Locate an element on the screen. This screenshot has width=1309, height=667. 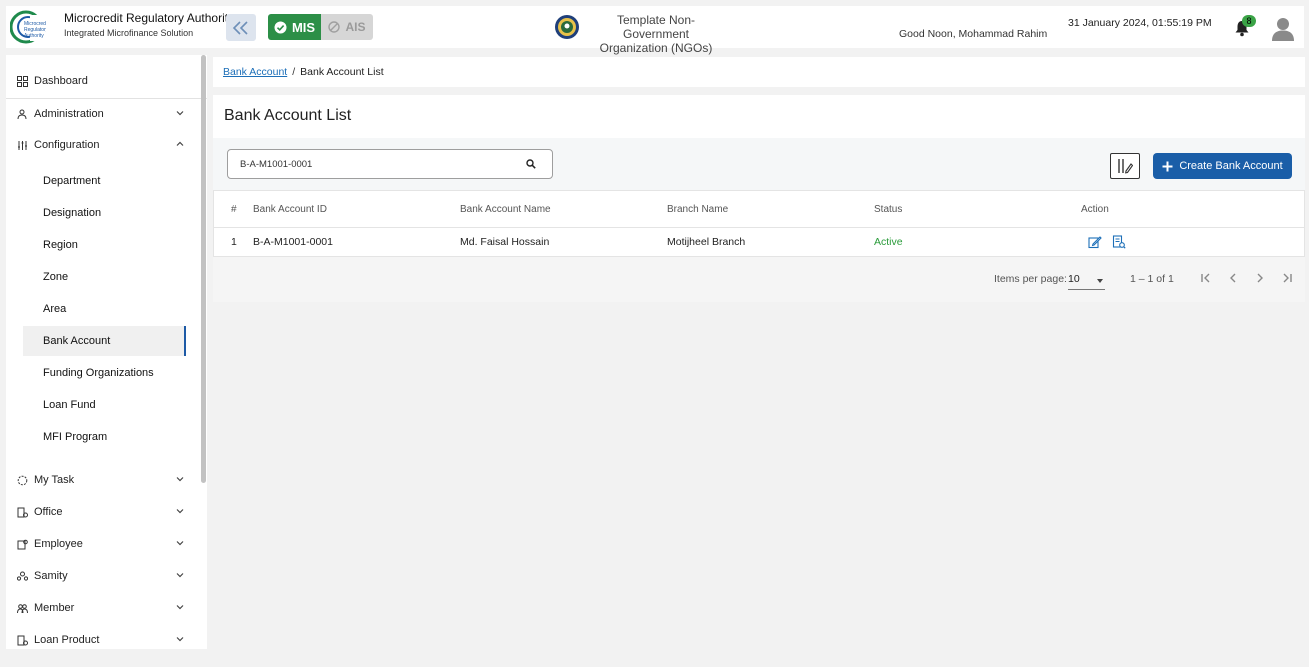
plus-icon is located at coordinates (1167, 166).